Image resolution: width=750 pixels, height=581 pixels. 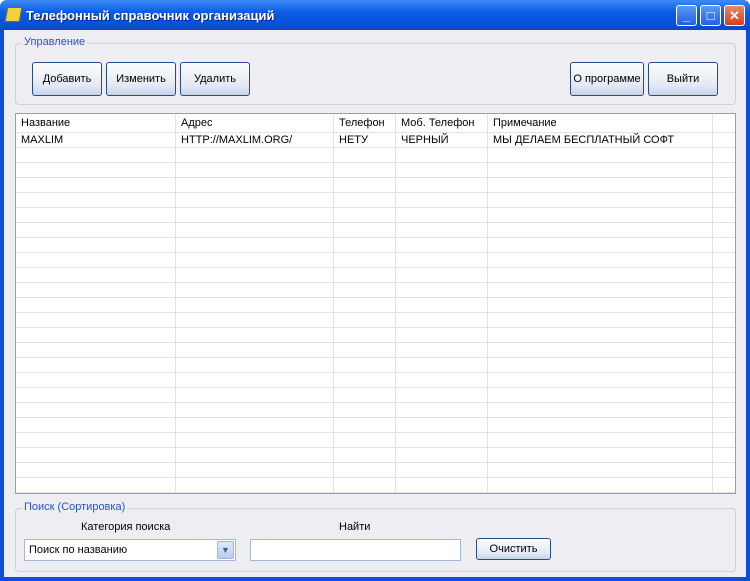 I want to click on search-category-value: Поиск по названию, so click(x=78, y=550).